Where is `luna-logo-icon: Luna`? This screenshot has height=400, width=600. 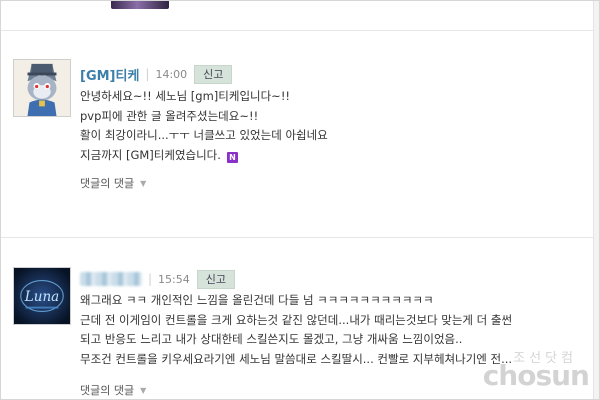
luna-logo-icon: Luna is located at coordinates (42, 296).